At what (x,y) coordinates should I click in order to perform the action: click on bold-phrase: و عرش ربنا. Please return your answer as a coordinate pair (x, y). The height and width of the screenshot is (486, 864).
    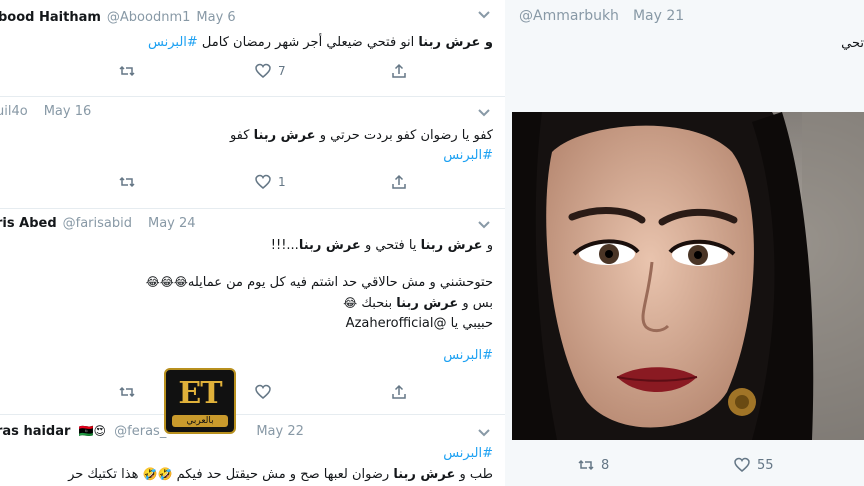
    Looking at the image, I should click on (455, 42).